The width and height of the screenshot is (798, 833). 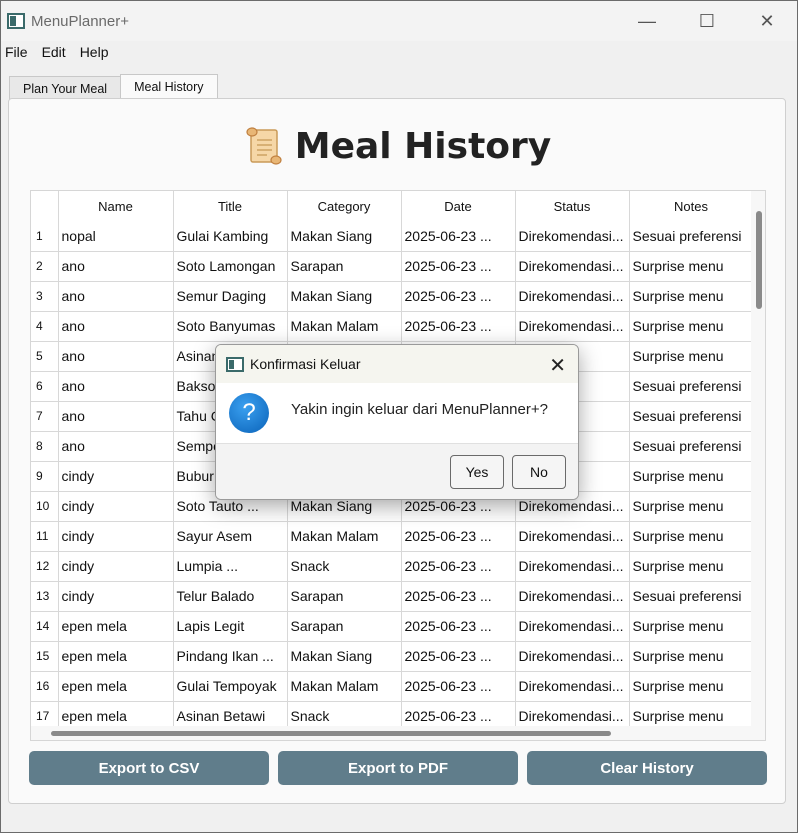 I want to click on cell-name: epen mela, so click(x=116, y=656).